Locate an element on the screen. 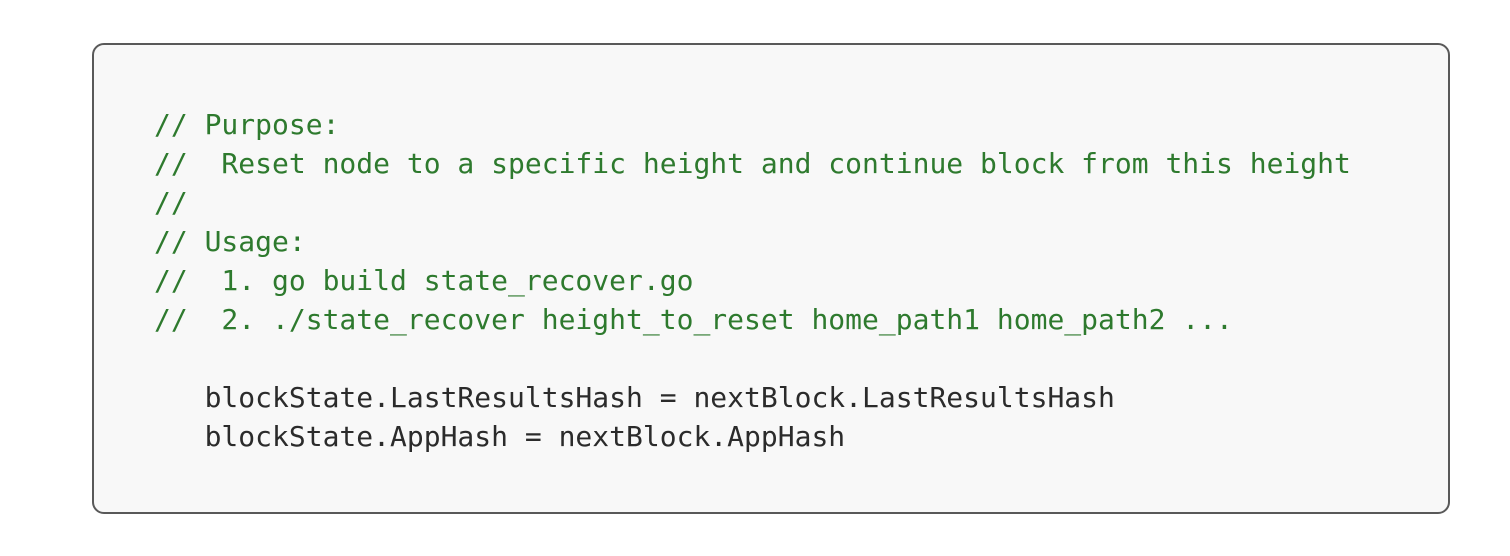 The image size is (1510, 556). code-line-comment: // Usage: is located at coordinates (230, 241).